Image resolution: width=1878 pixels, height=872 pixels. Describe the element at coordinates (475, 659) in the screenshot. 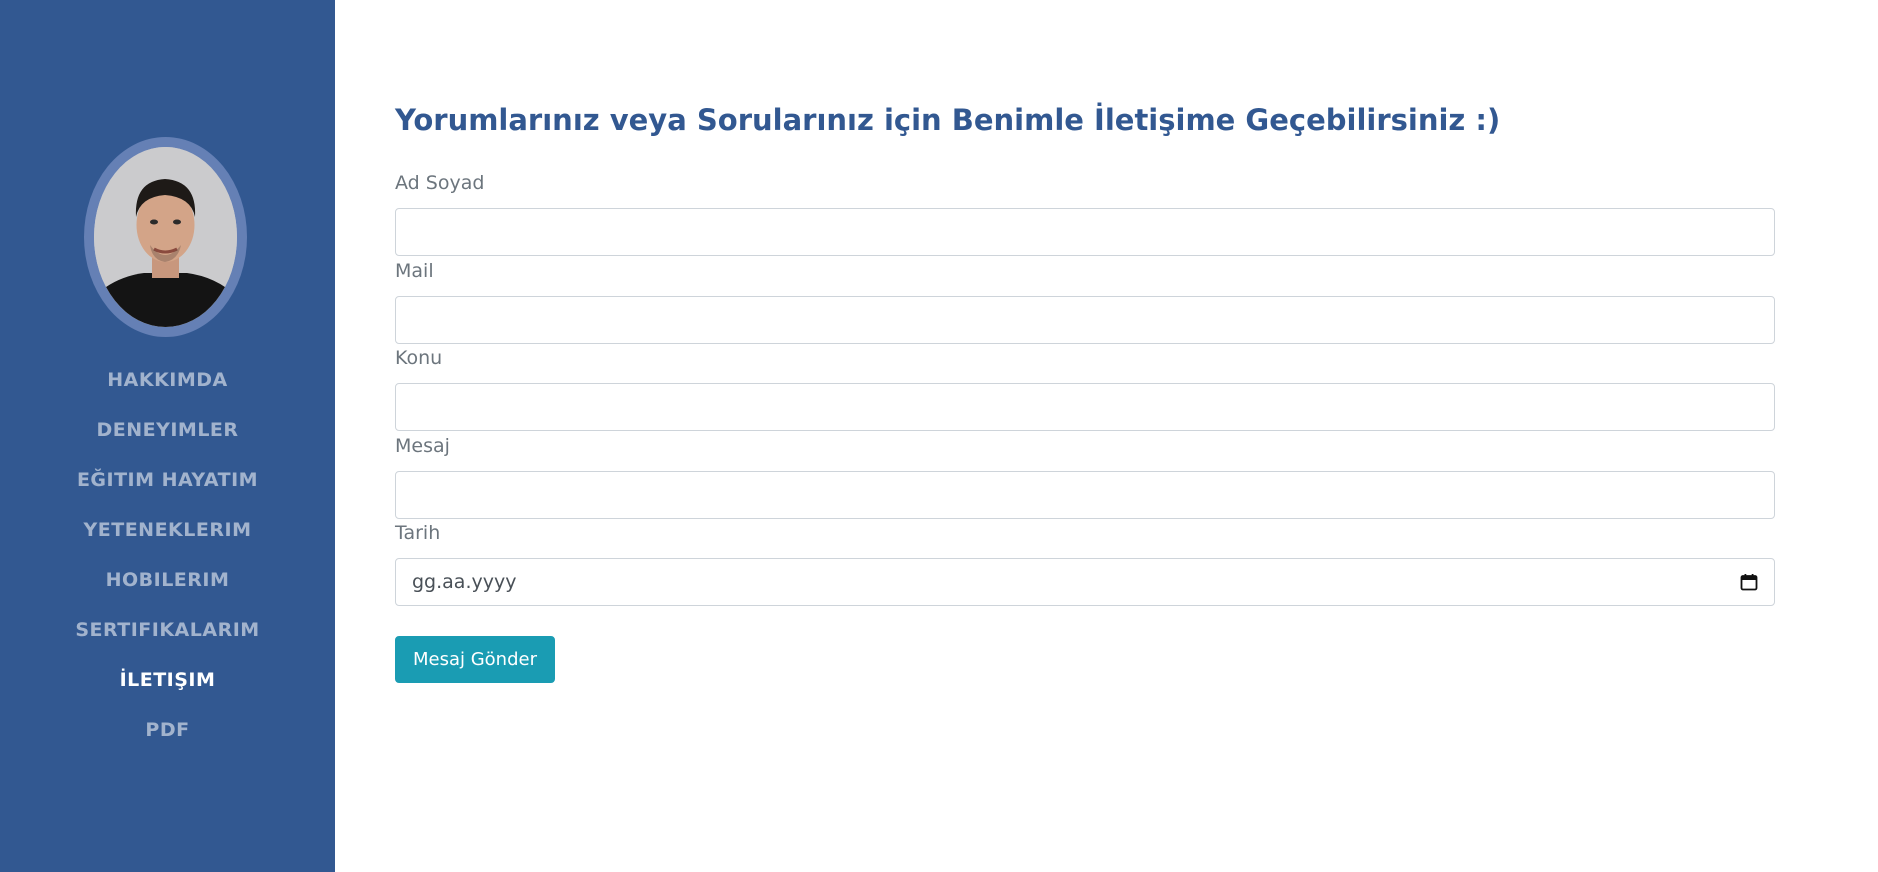

I see `send-message-button: Mesaj Gönder` at that location.